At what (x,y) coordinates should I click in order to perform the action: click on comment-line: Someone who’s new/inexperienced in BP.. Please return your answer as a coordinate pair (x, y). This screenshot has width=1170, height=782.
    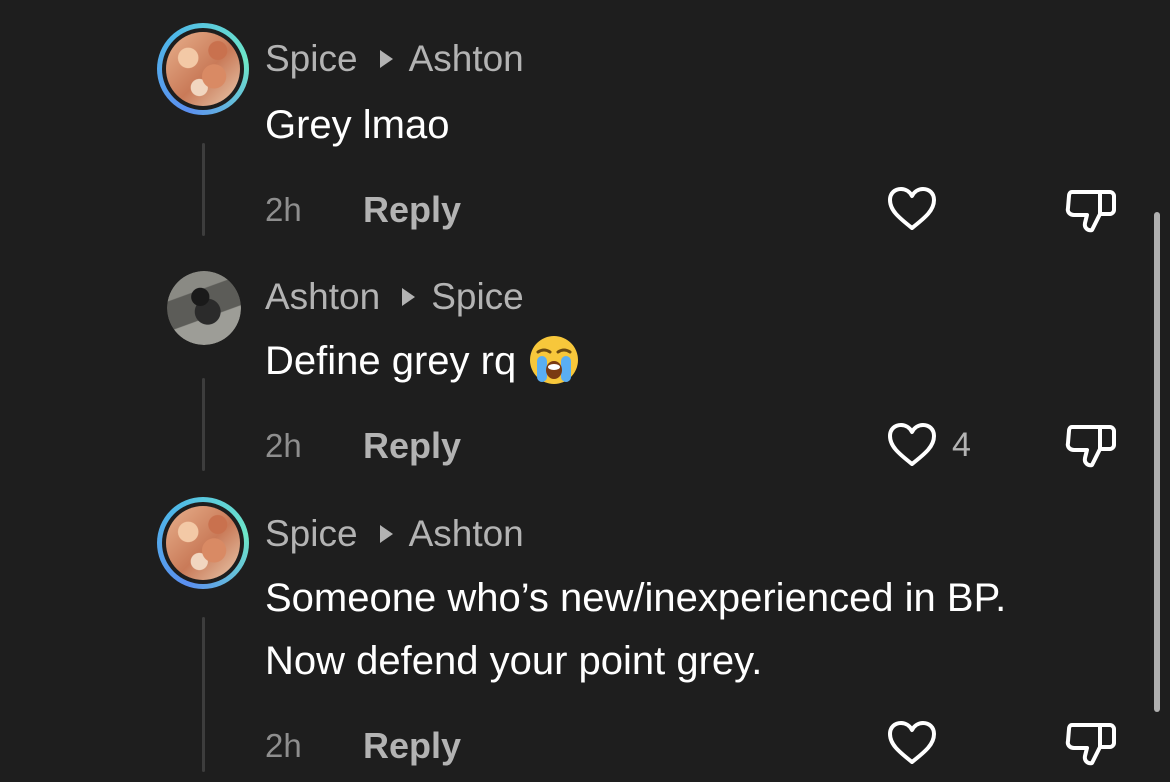
    Looking at the image, I should click on (636, 598).